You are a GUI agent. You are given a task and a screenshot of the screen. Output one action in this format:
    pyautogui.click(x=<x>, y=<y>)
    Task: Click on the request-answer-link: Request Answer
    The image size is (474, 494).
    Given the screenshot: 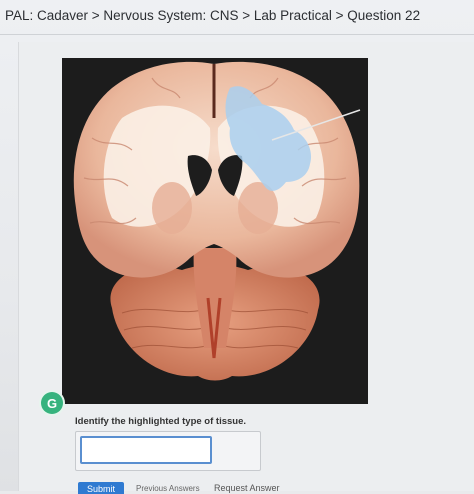 What is the action you would take?
    pyautogui.click(x=247, y=488)
    